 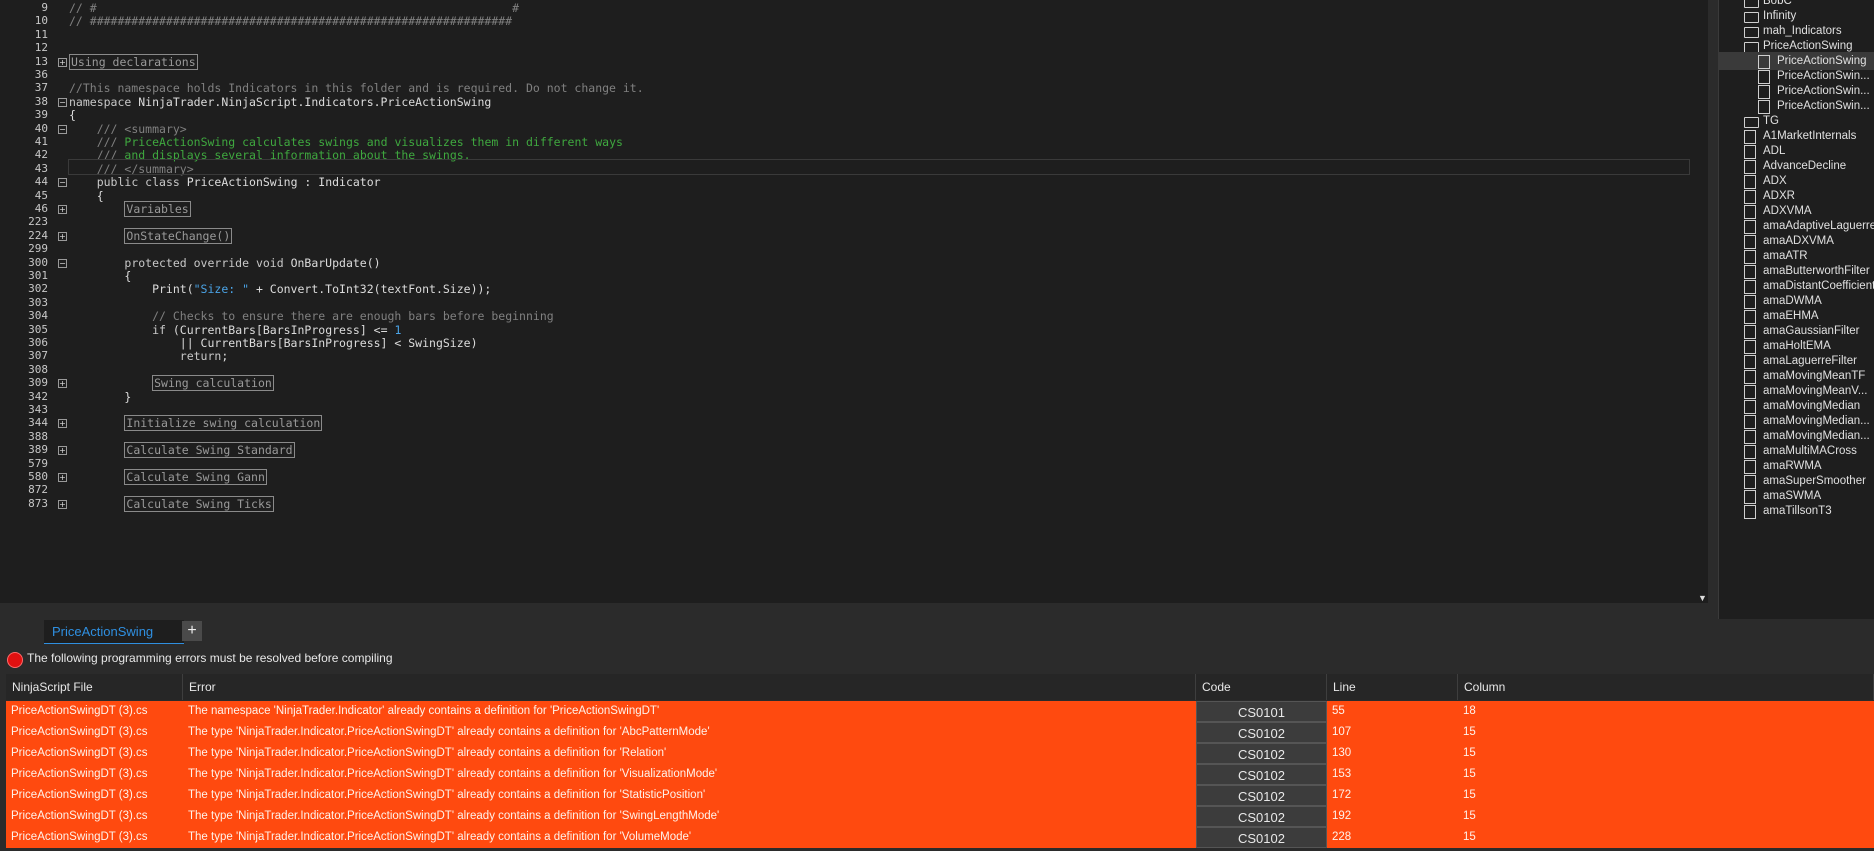 What do you see at coordinates (1342, 753) in the screenshot?
I see `cell-line: 130` at bounding box center [1342, 753].